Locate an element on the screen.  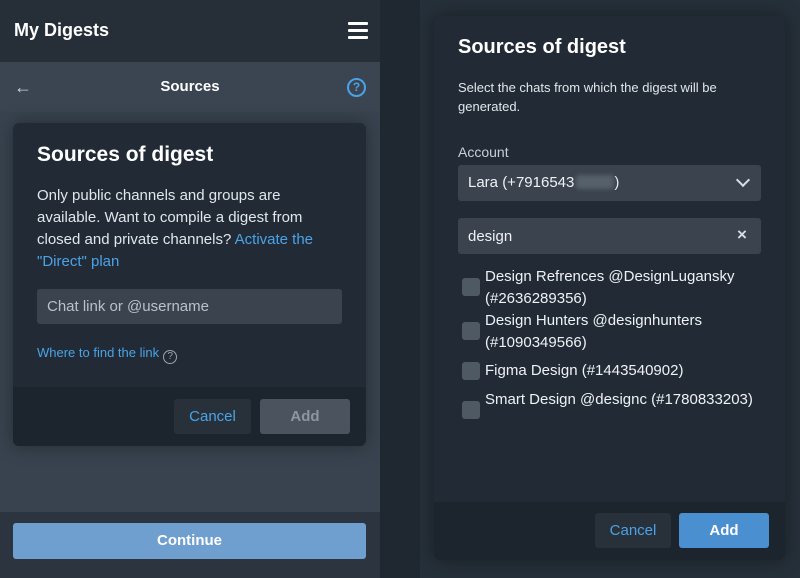
app-title: My Digests is located at coordinates (62, 30).